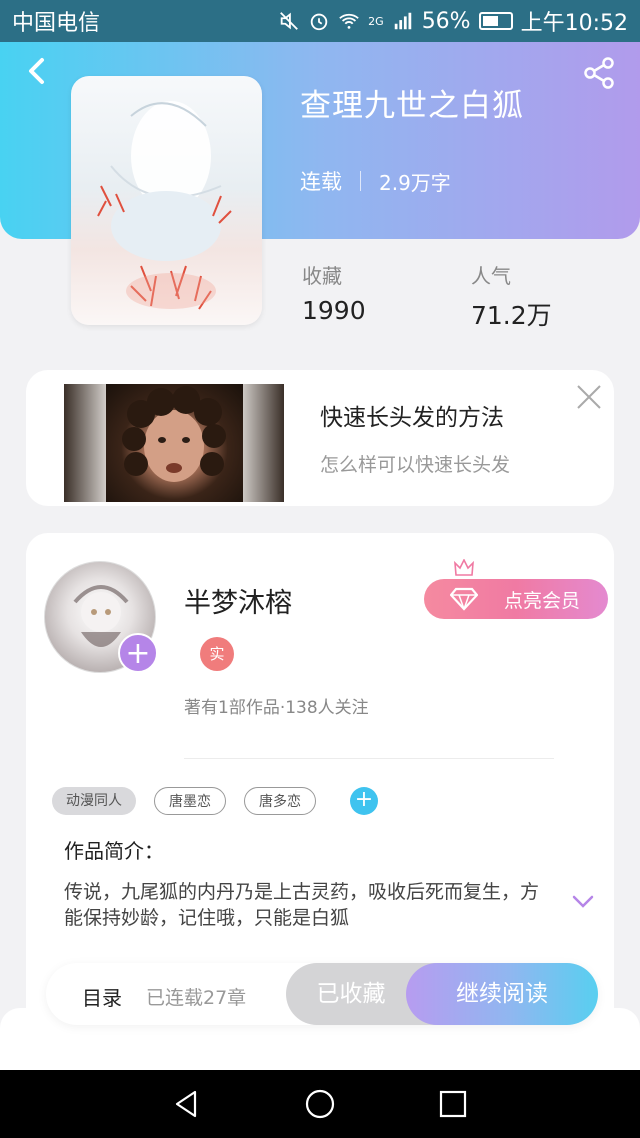 The height and width of the screenshot is (1138, 640). I want to click on diamond-icon, so click(464, 599).